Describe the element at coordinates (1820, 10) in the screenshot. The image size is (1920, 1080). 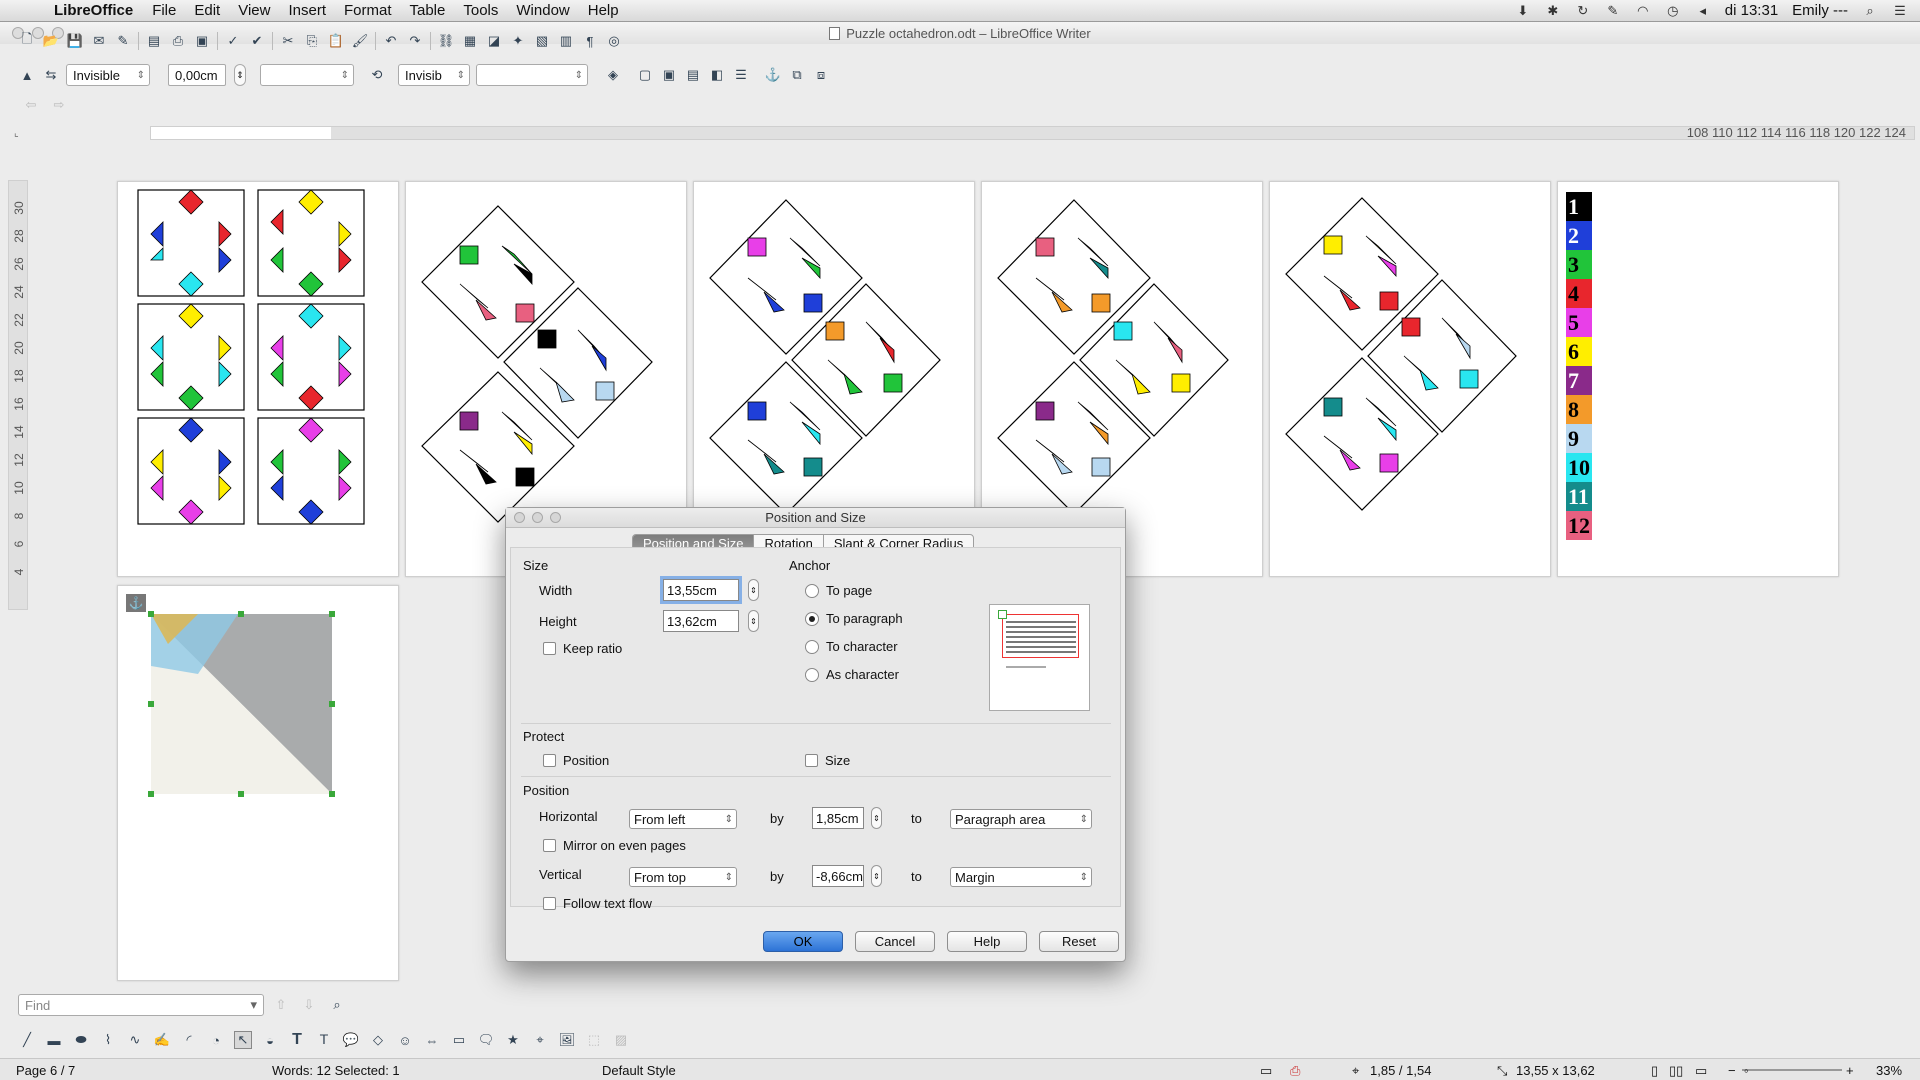
I see `menubar-user: Emily ---` at that location.